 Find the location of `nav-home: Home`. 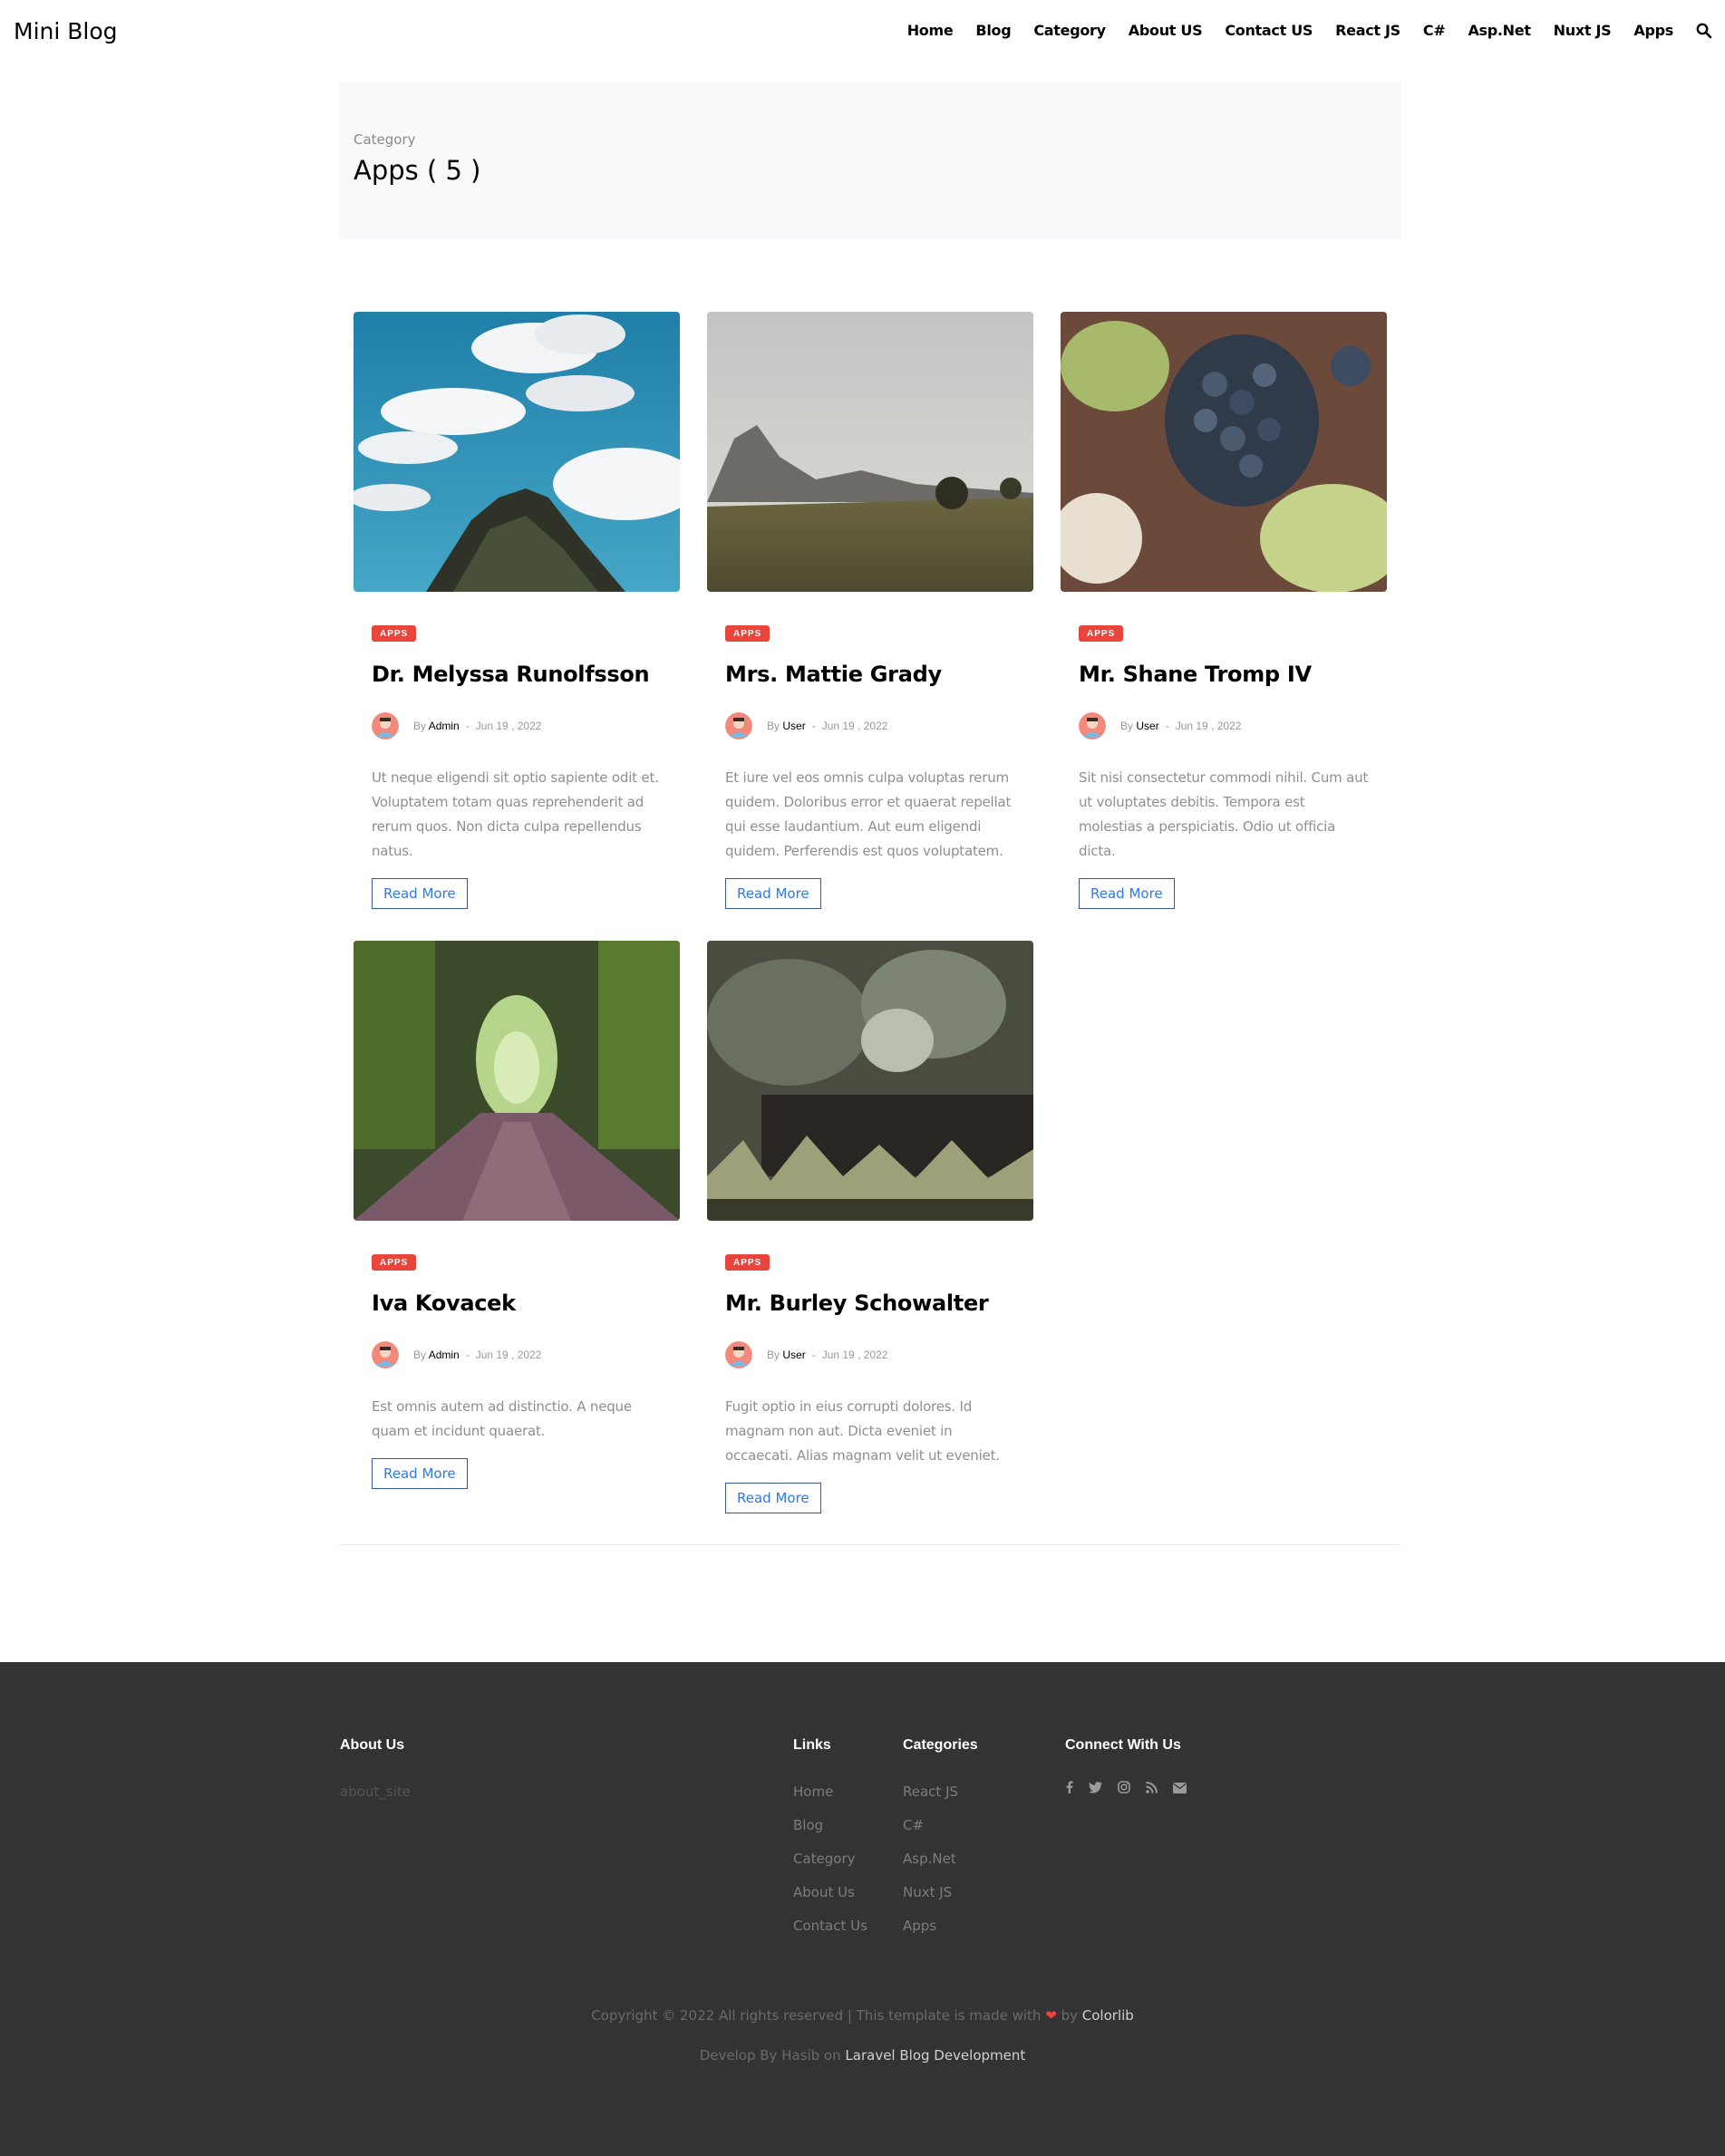

nav-home: Home is located at coordinates (931, 30).